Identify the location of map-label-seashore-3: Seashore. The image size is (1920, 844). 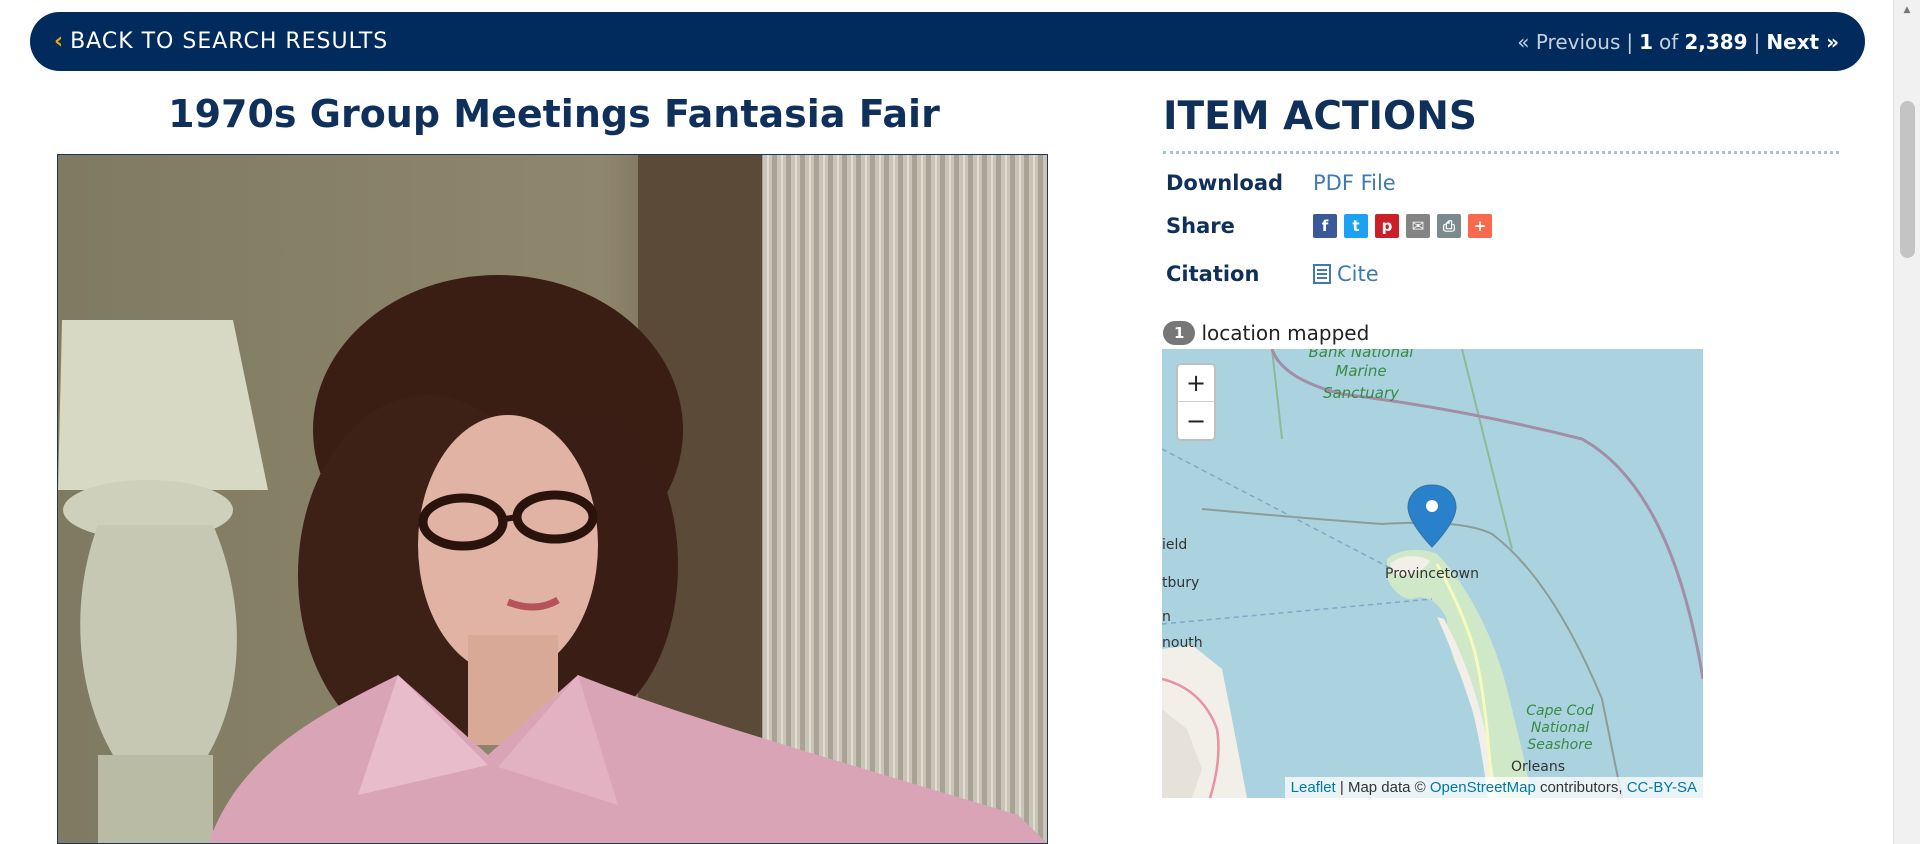
(1559, 745).